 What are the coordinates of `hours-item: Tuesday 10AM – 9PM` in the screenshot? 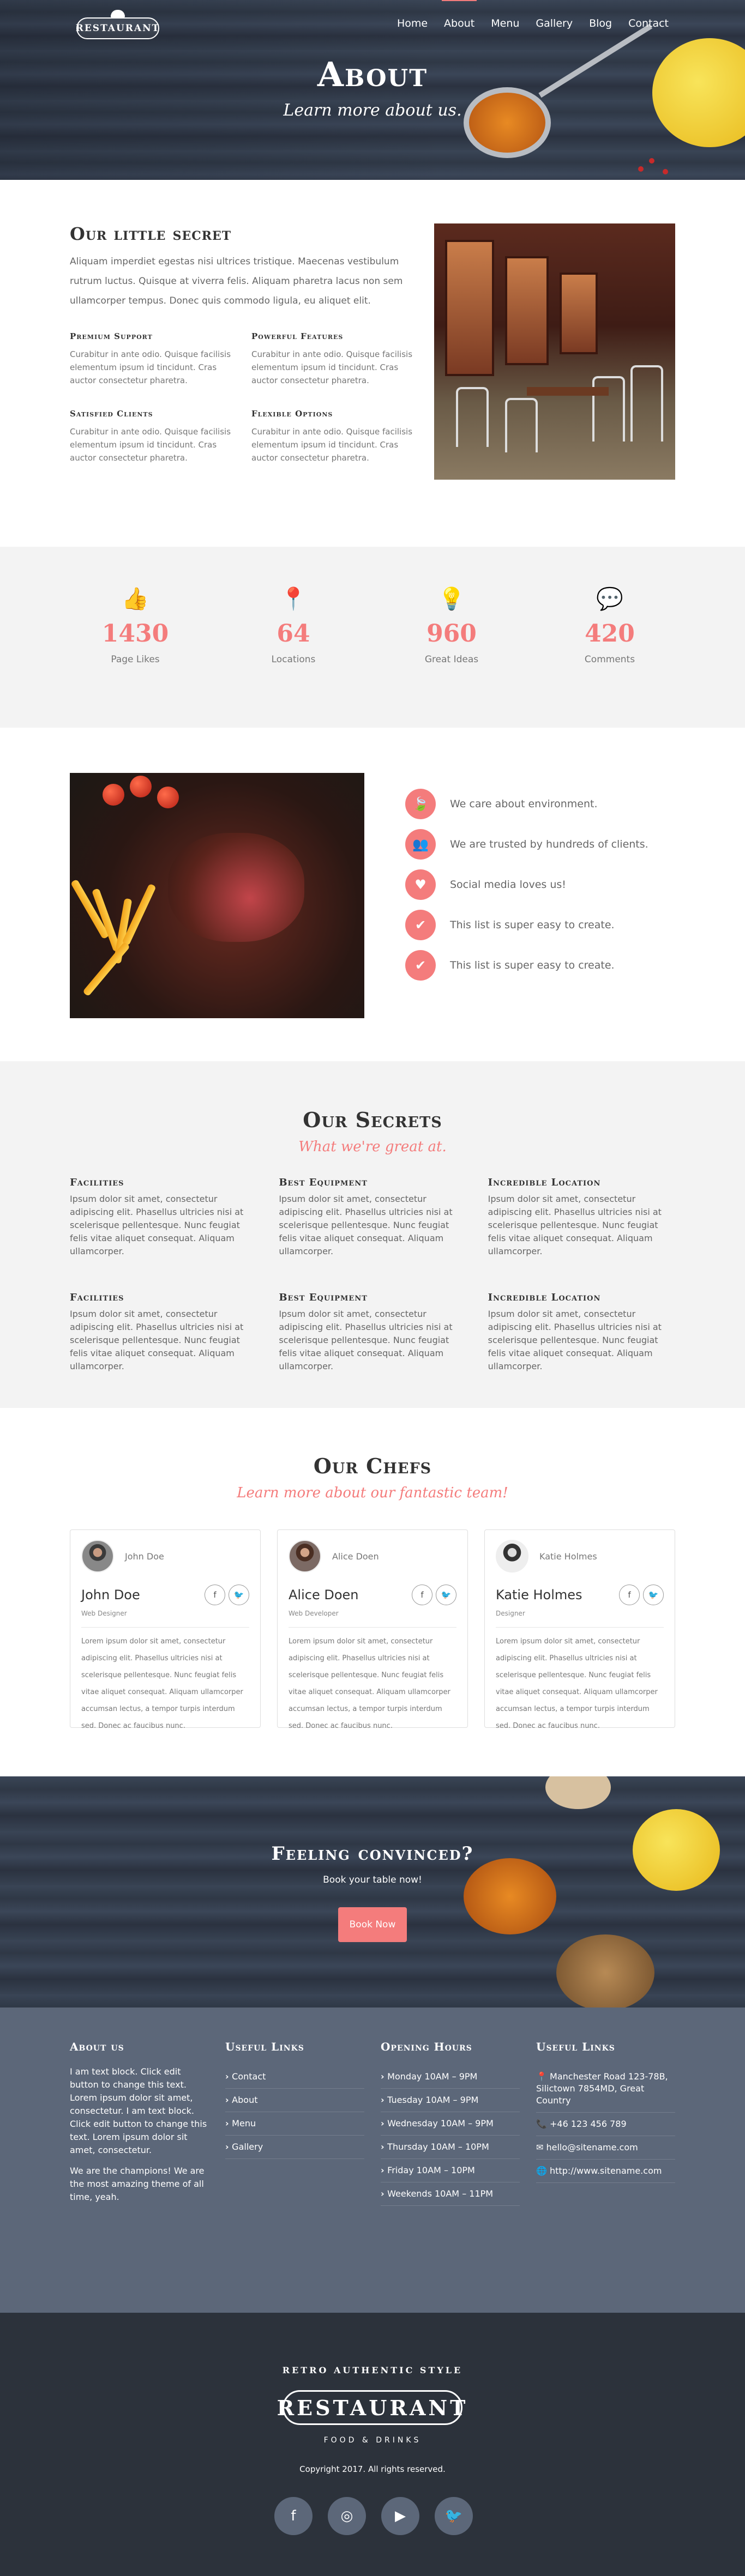 It's located at (450, 2100).